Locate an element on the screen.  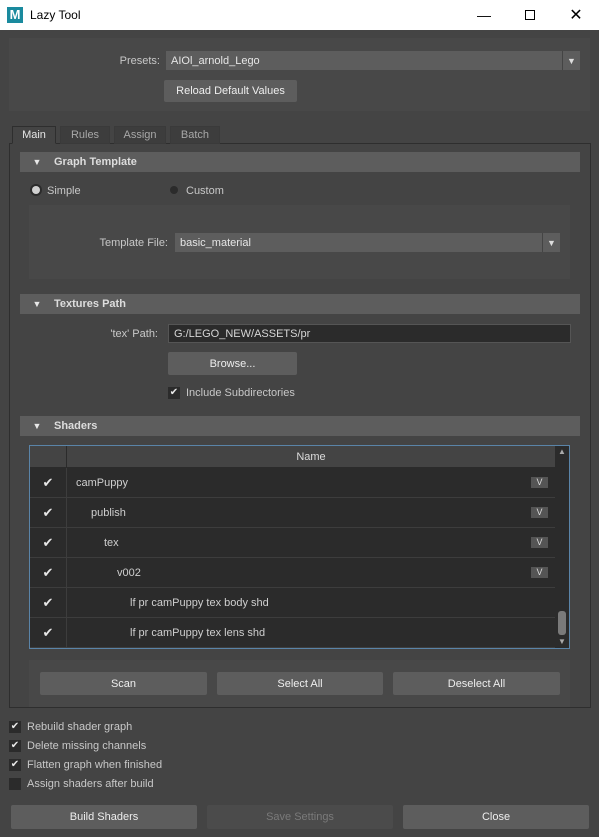
table-scrollbar: ▲ ▼ is located at coordinates (562, 547).